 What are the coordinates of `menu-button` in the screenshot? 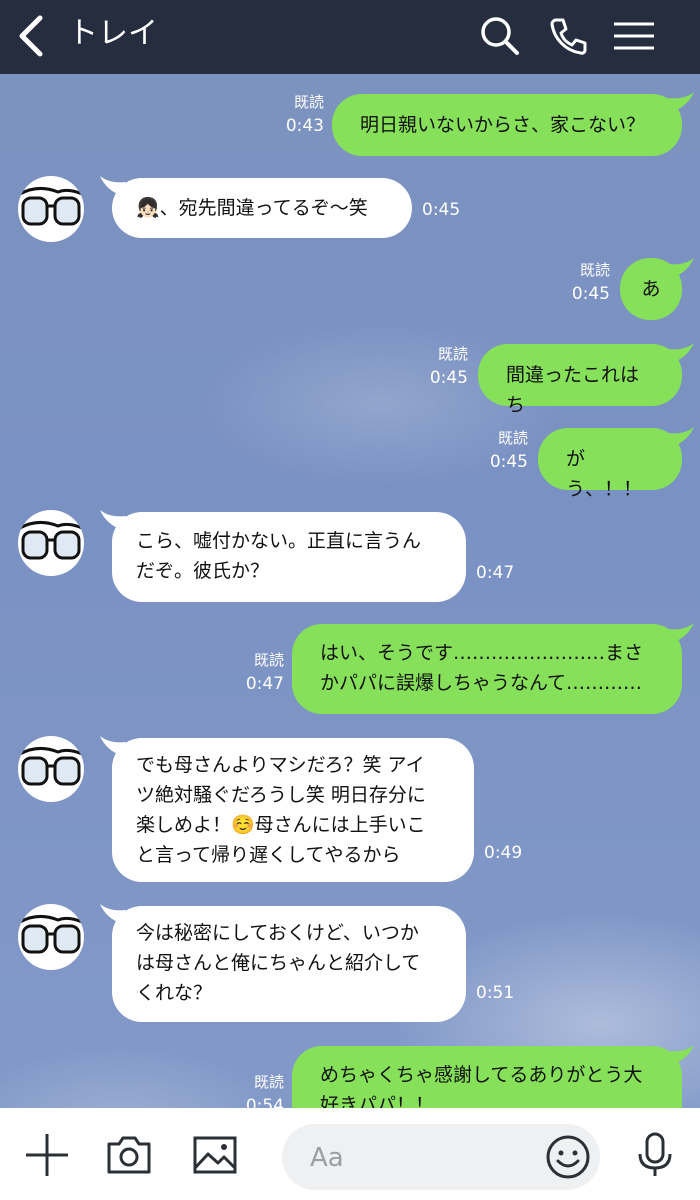 It's located at (634, 36).